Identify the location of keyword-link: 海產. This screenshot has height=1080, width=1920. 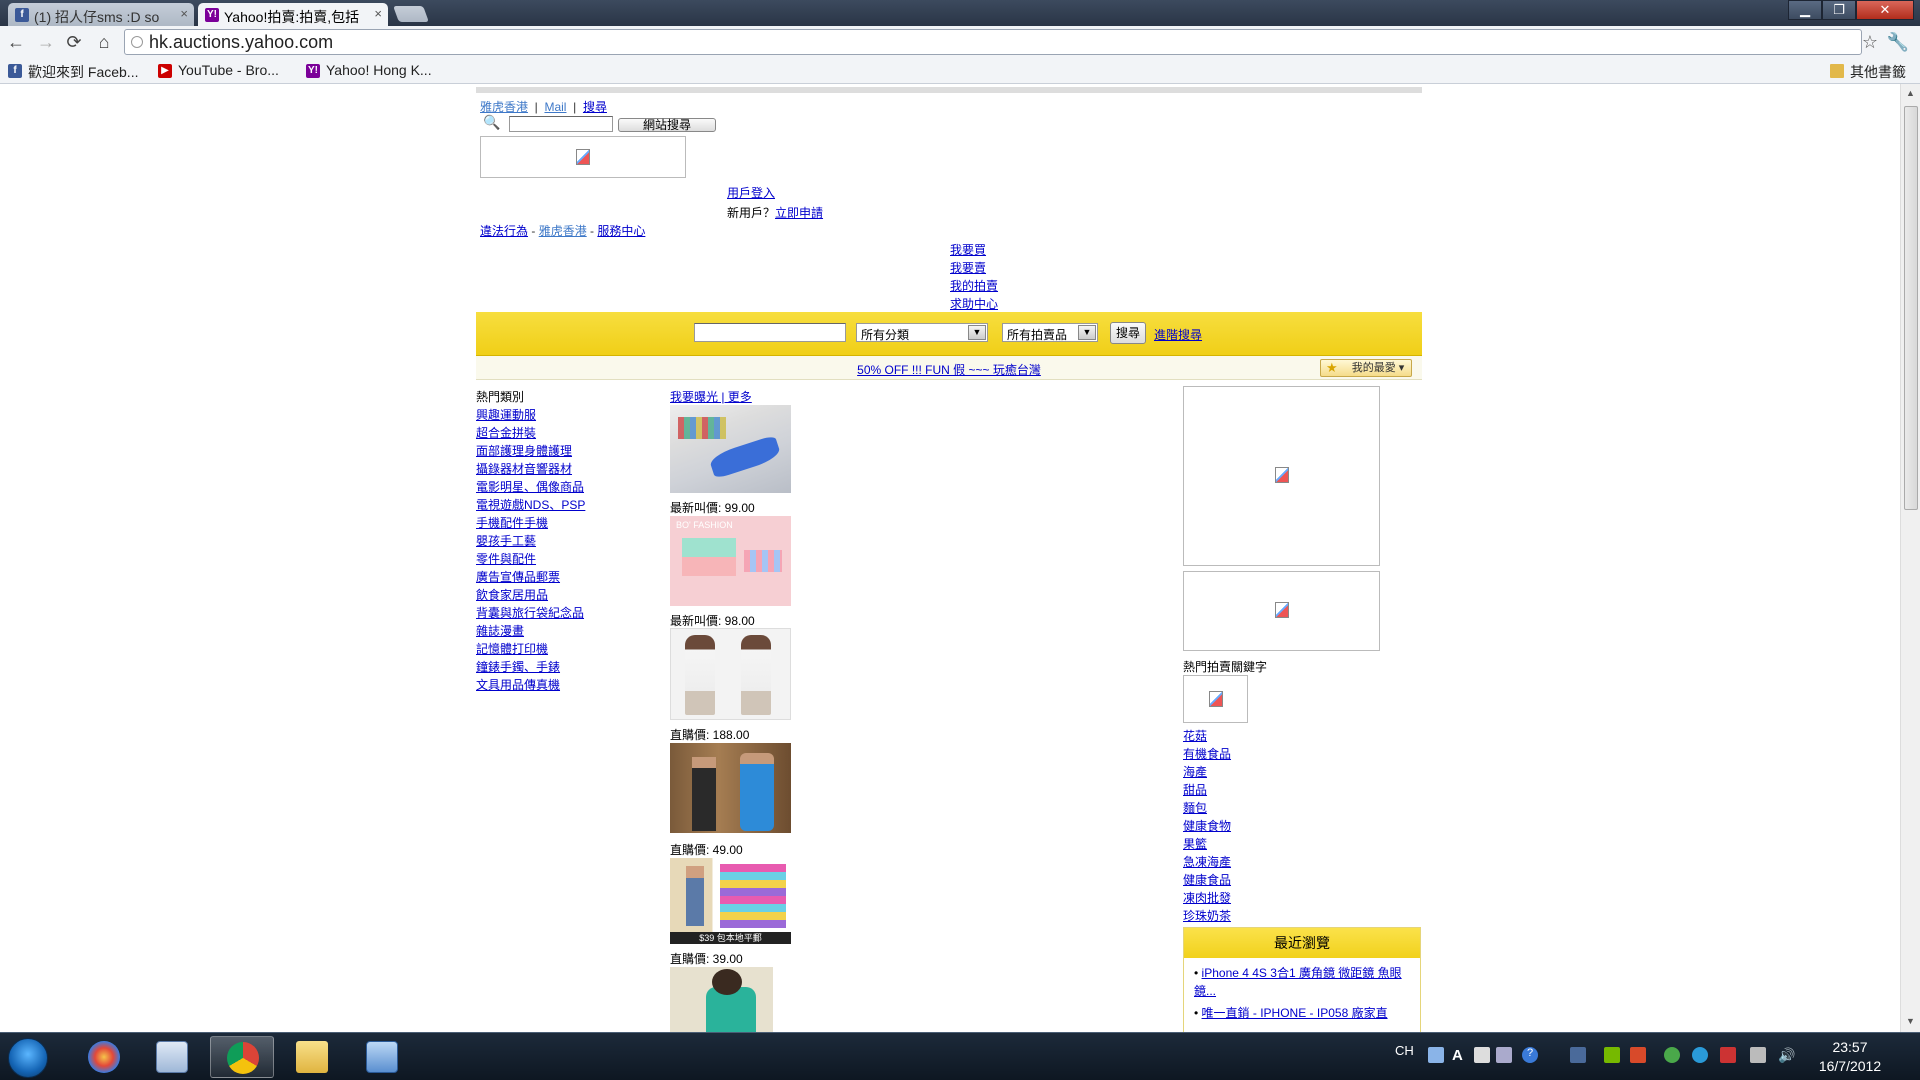
(1195, 772).